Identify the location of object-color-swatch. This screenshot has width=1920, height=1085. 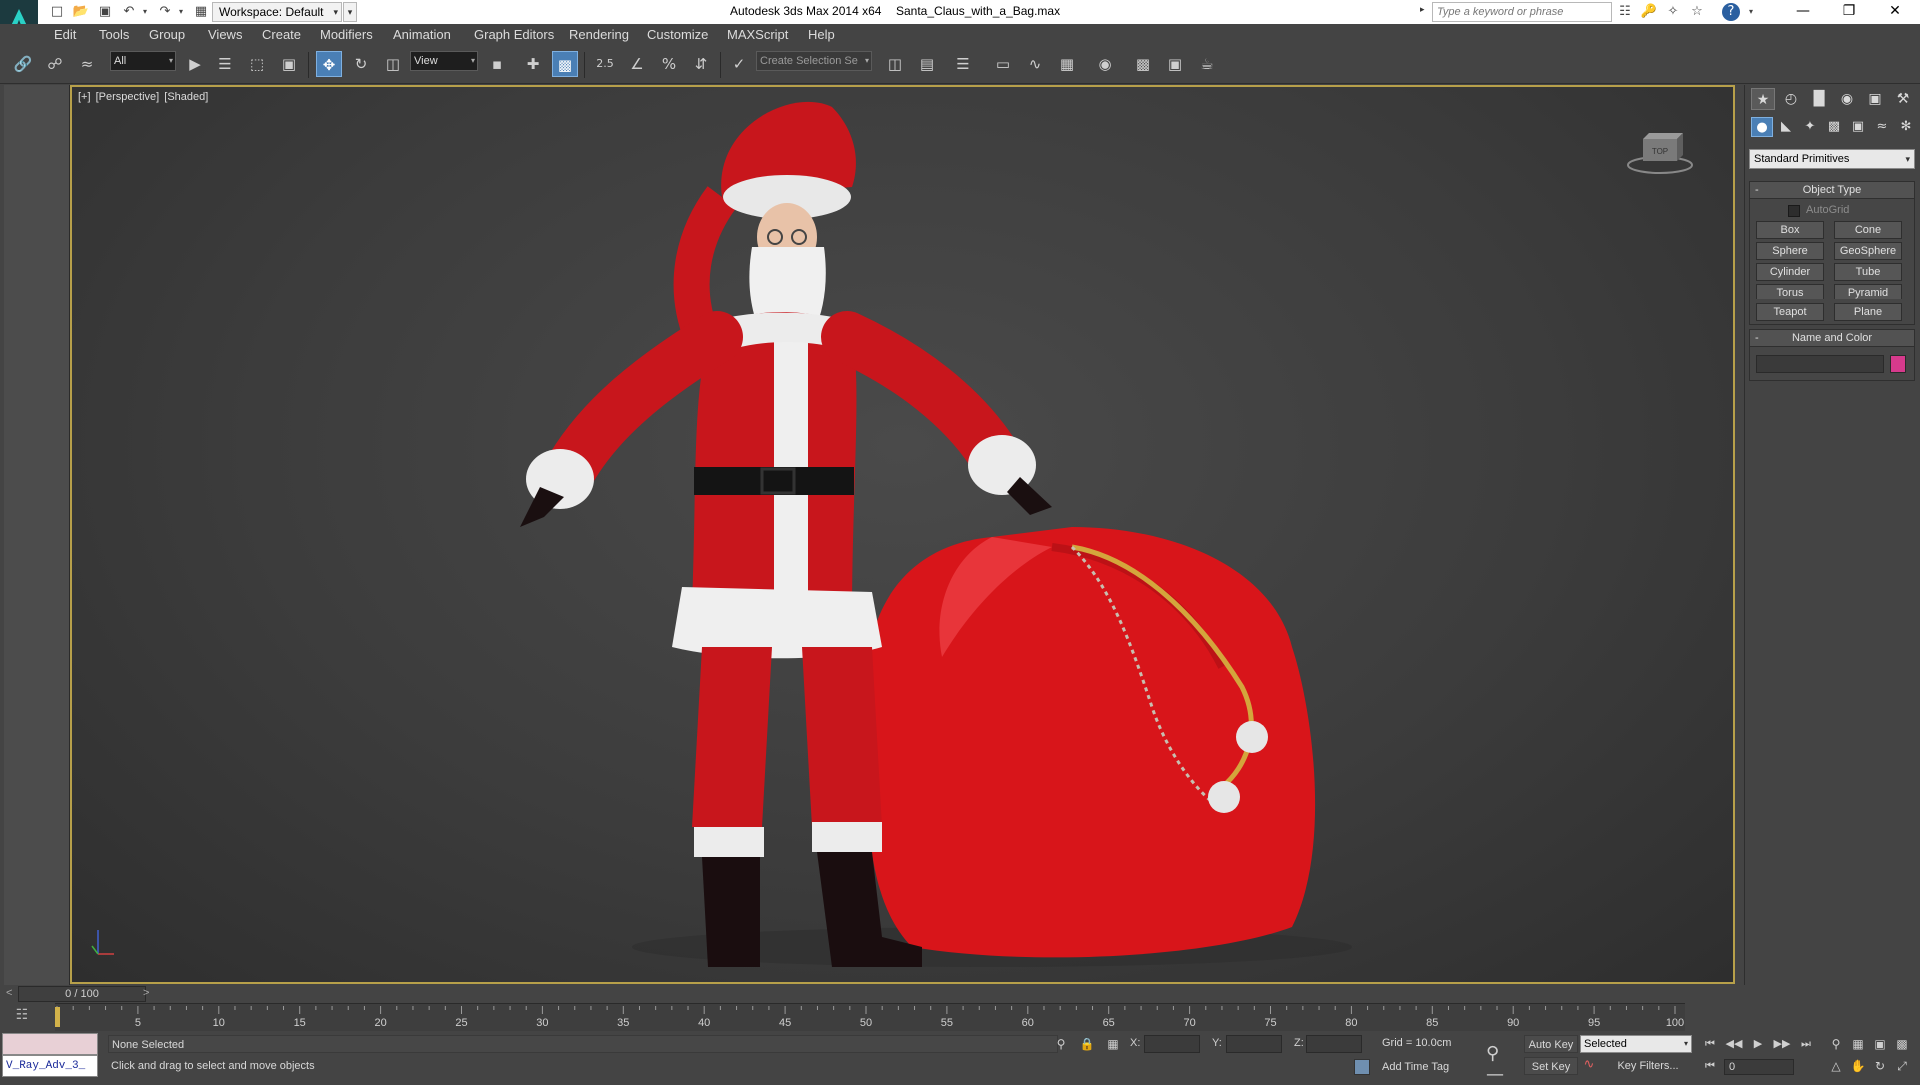
(1898, 364).